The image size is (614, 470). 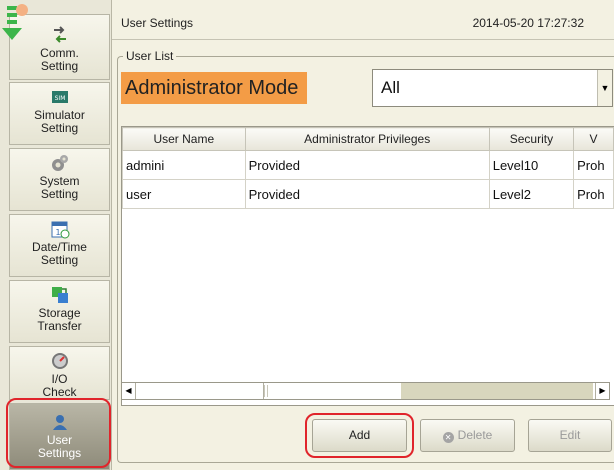 I want to click on table-row: admini Provided Level10 Proh, so click(x=368, y=165).